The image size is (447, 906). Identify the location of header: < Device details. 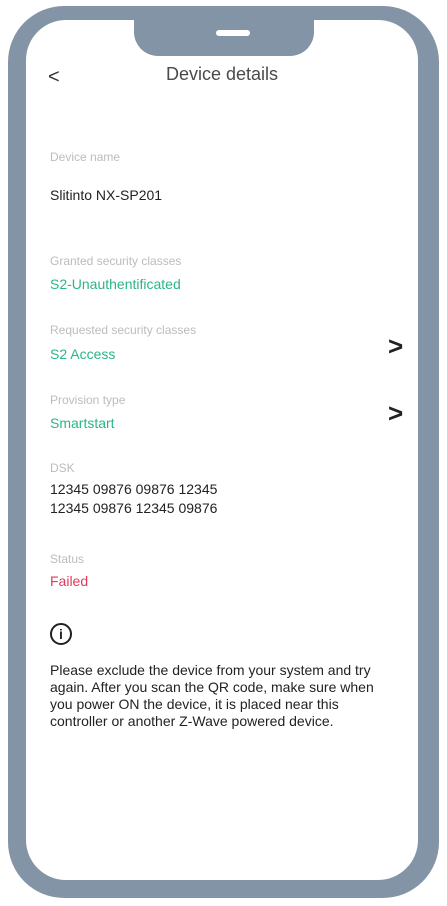
(222, 82).